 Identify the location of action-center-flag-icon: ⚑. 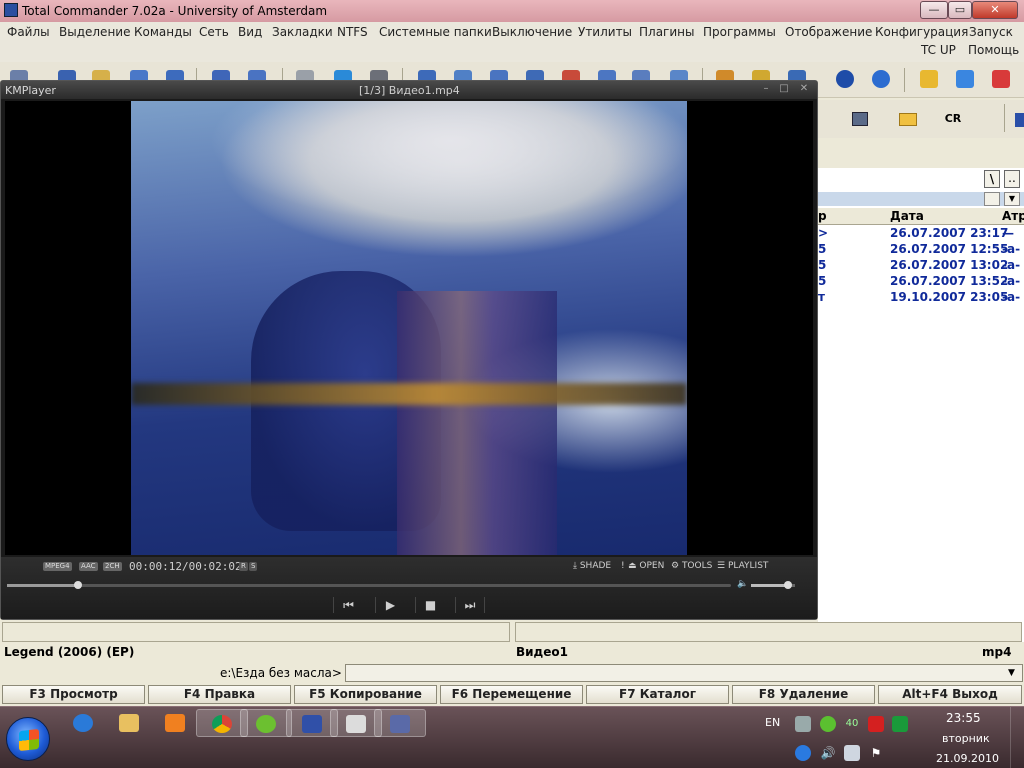
(876, 753).